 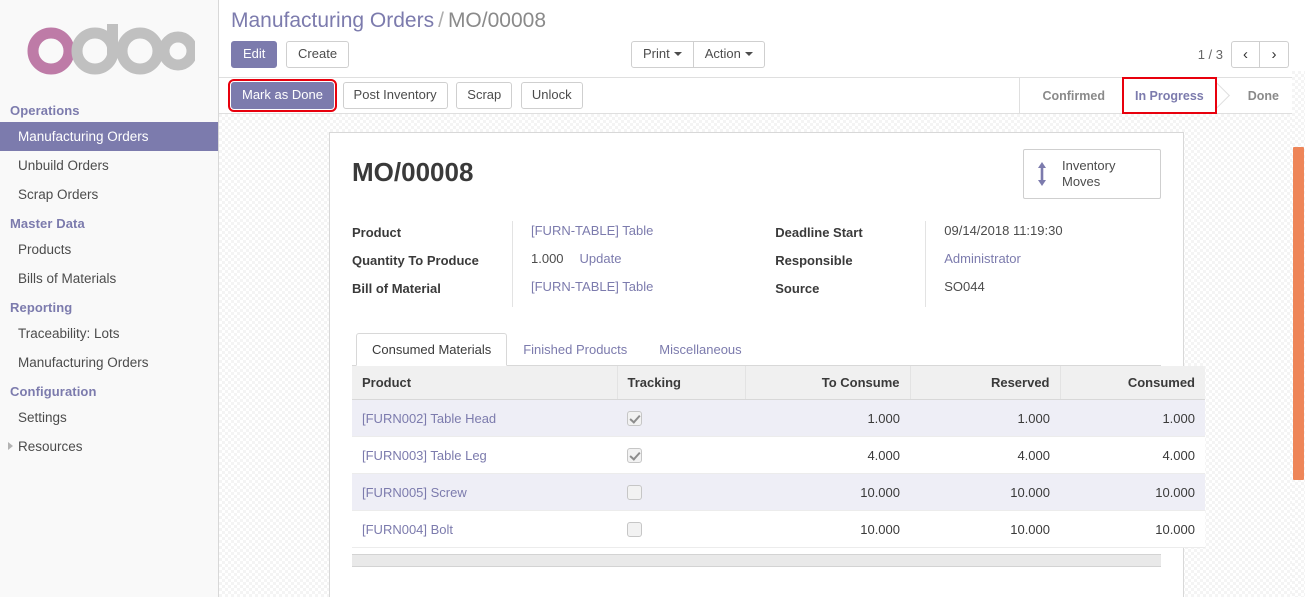 I want to click on stat-button-box: Inventory Moves, so click(x=1092, y=174).